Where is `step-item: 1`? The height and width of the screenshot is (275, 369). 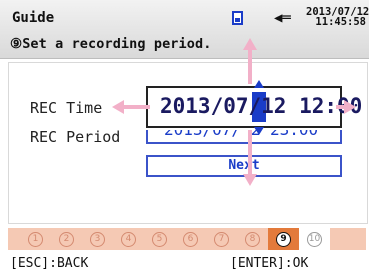 step-item: 1 is located at coordinates (35, 239).